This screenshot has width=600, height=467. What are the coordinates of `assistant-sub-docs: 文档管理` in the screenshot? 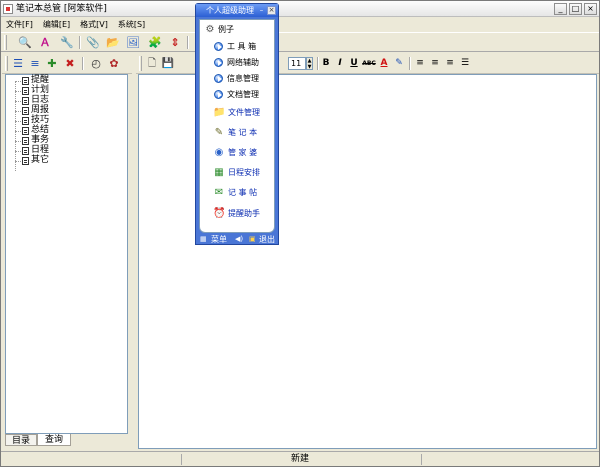 It's located at (243, 95).